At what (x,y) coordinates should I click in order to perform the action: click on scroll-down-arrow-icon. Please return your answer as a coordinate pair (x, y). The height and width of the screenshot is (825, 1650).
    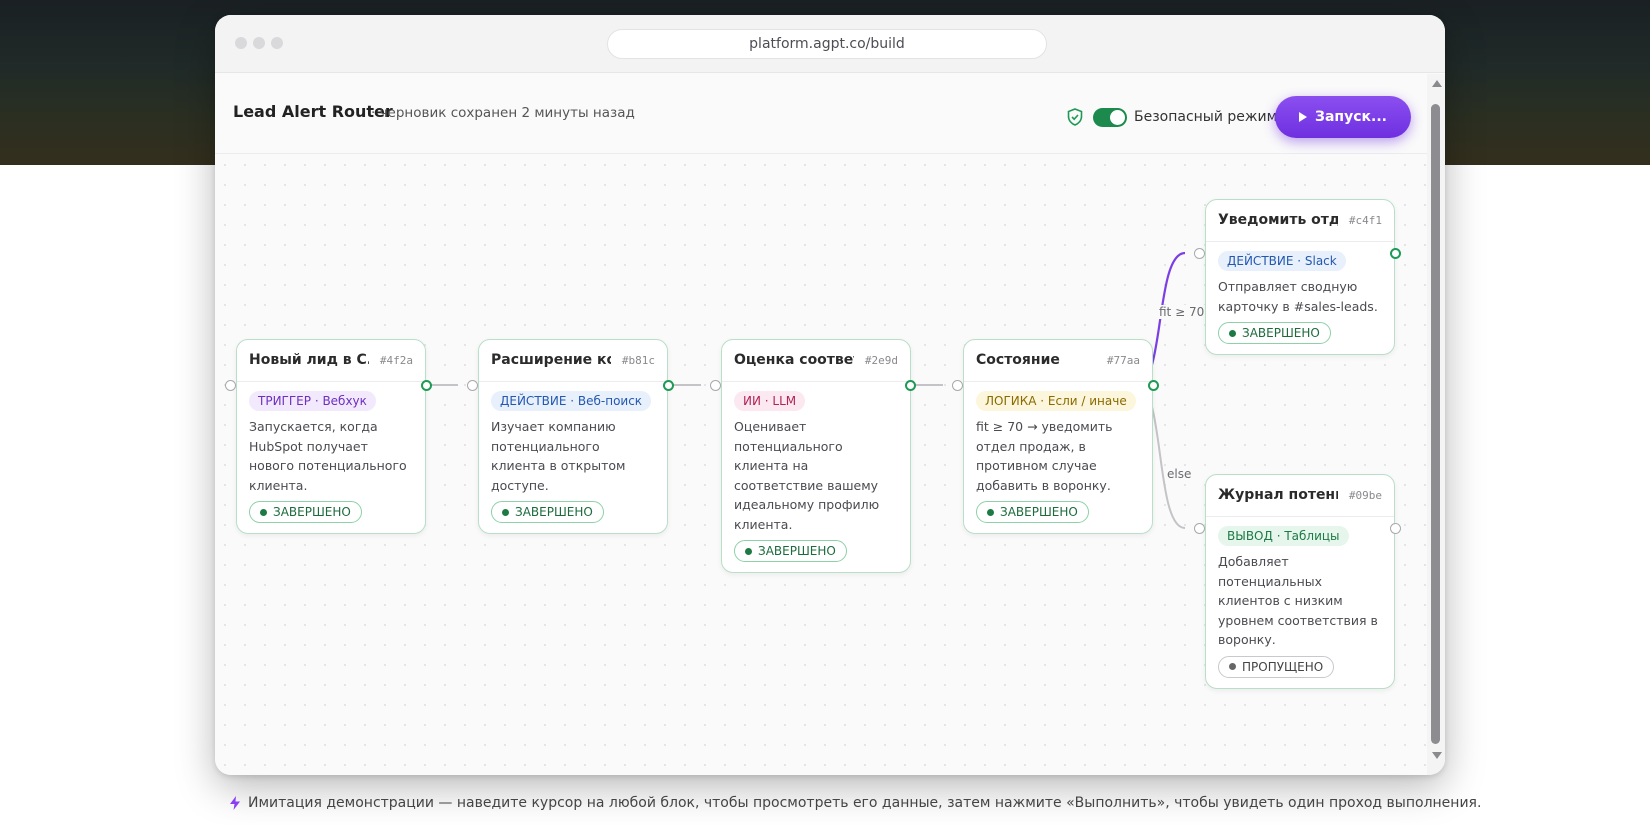
    Looking at the image, I should click on (1437, 755).